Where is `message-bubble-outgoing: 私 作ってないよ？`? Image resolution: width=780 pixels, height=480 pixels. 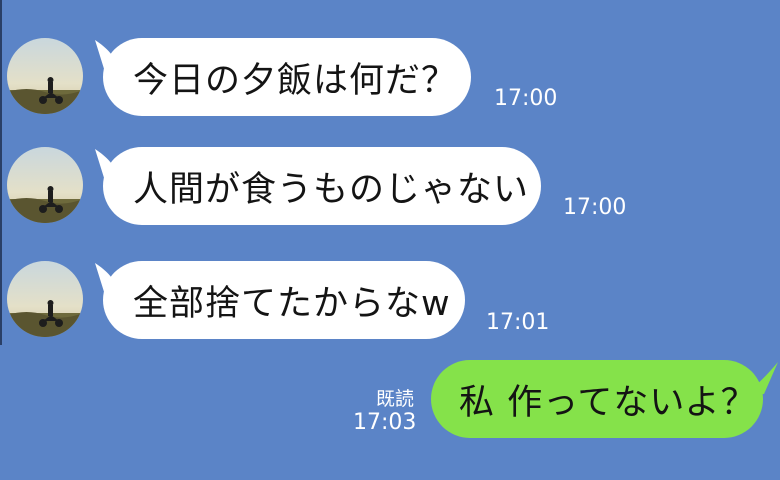 message-bubble-outgoing: 私 作ってないよ？ is located at coordinates (597, 399).